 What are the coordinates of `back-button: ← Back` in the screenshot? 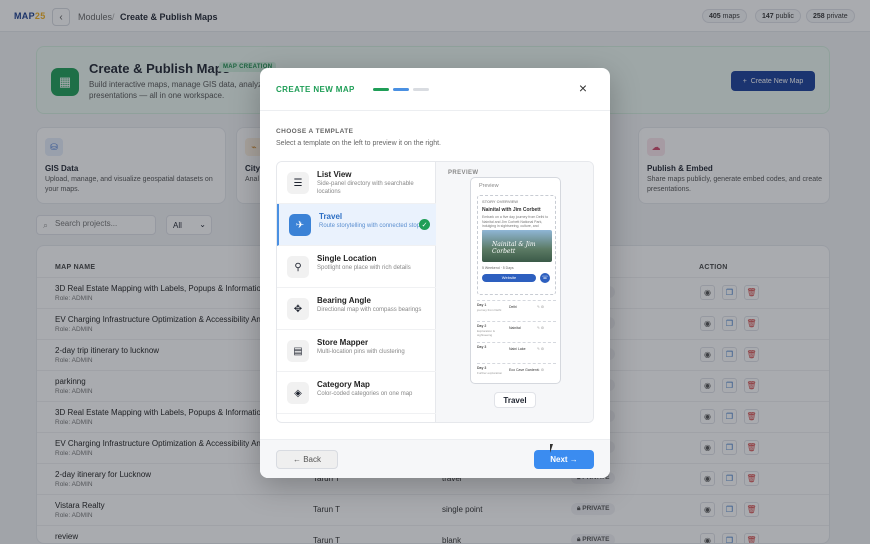 It's located at (307, 459).